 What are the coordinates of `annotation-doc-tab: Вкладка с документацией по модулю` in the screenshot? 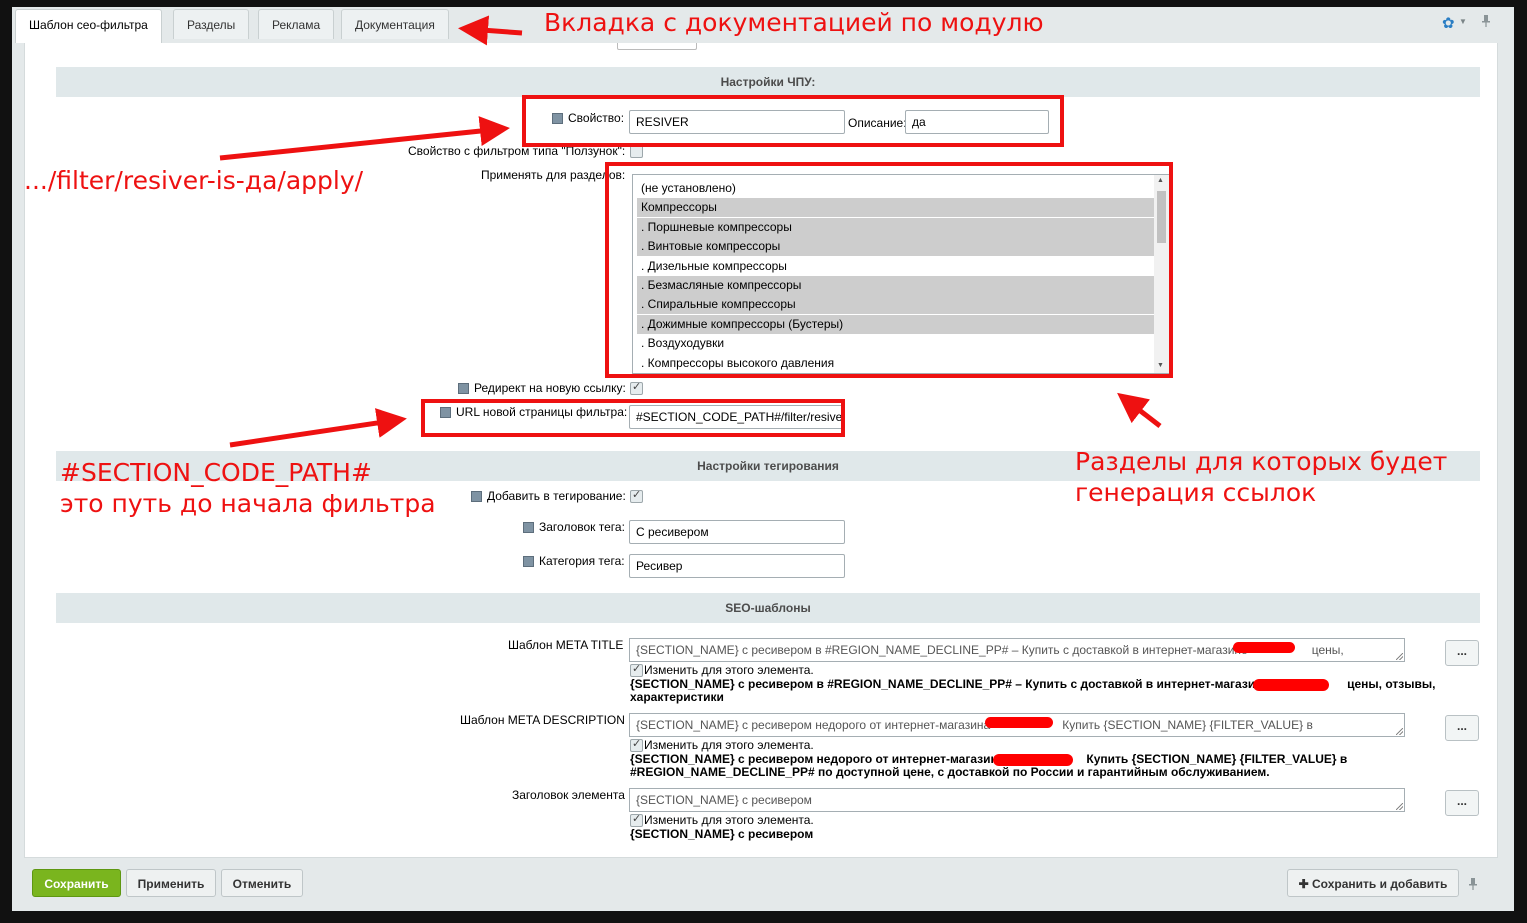 It's located at (794, 22).